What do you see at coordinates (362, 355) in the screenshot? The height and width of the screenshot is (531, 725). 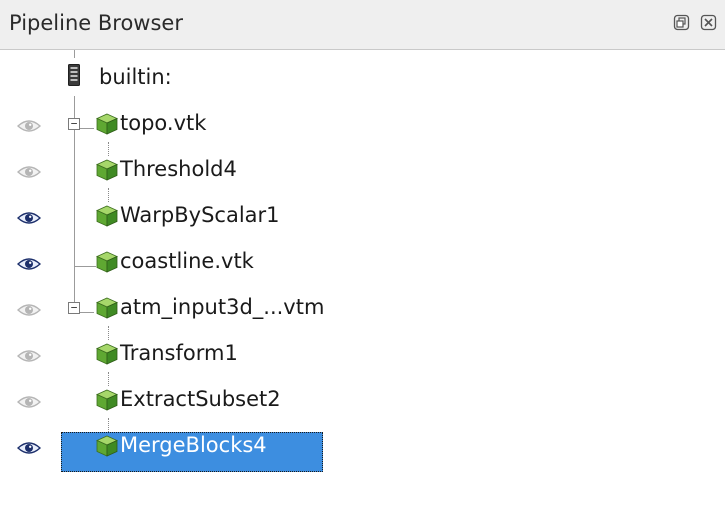 I see `tree-item-row: Transform1` at bounding box center [362, 355].